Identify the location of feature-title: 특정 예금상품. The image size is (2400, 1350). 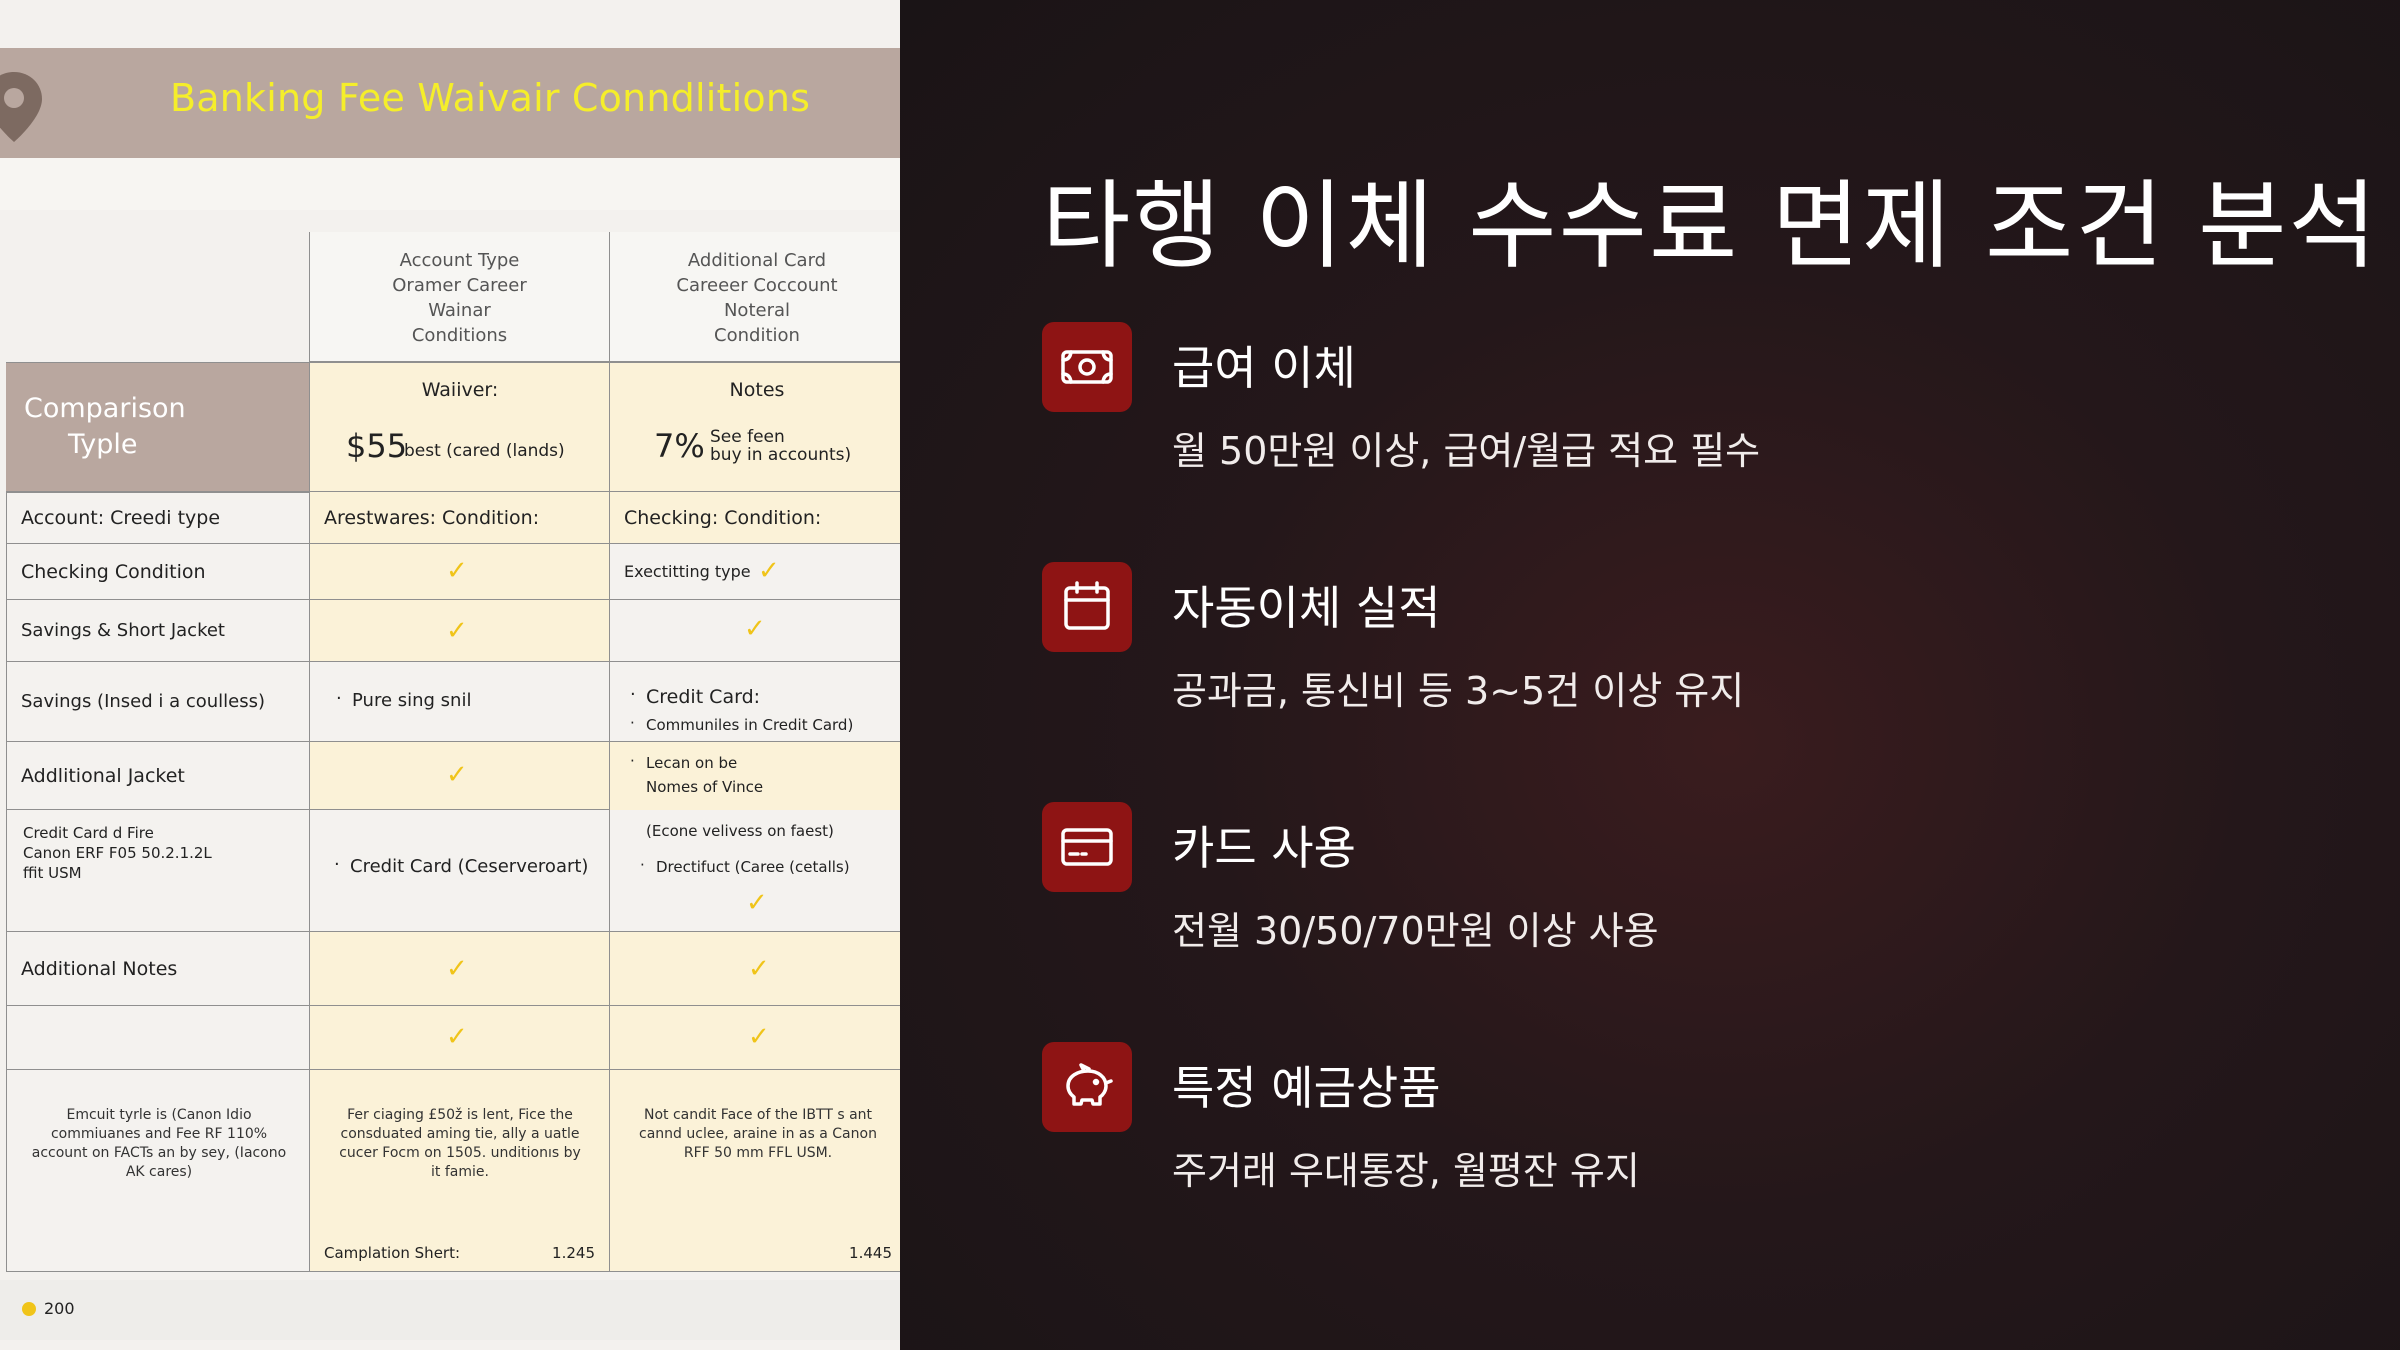
(1306, 1088).